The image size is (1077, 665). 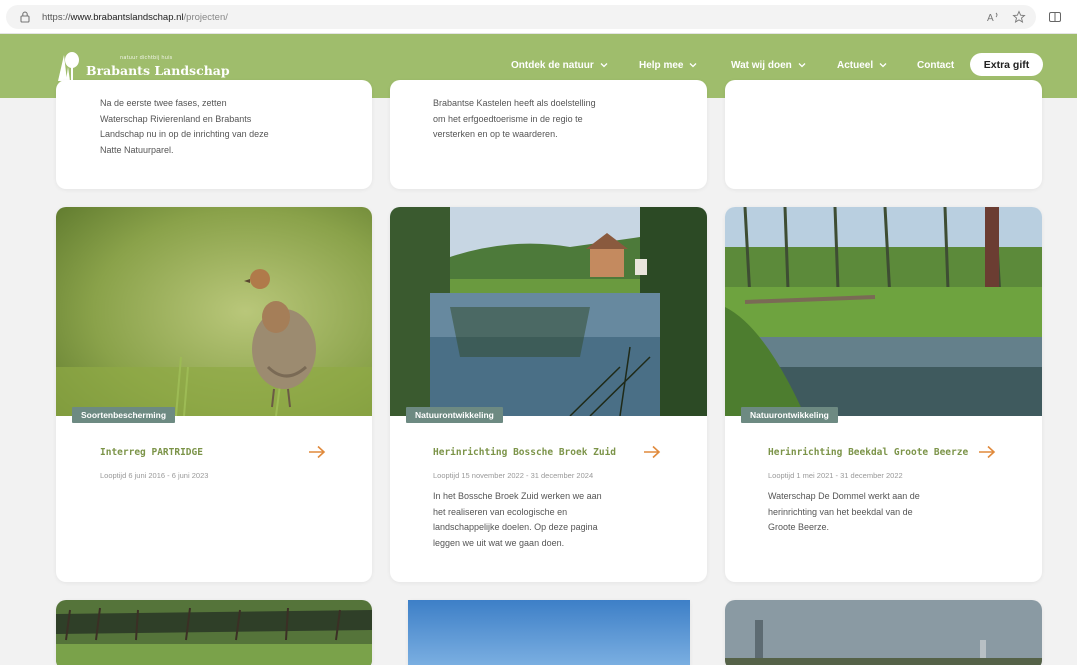 What do you see at coordinates (151, 452) in the screenshot?
I see `card-title: Interreg PARTRIDGE` at bounding box center [151, 452].